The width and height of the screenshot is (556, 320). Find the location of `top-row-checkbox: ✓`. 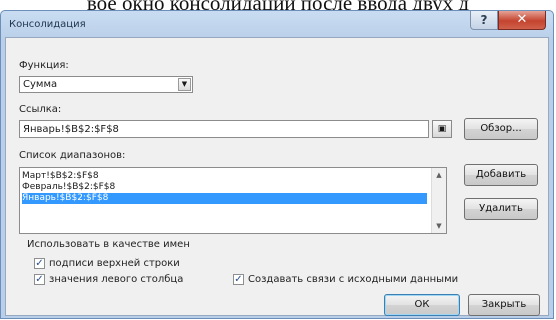

top-row-checkbox: ✓ is located at coordinates (39, 263).